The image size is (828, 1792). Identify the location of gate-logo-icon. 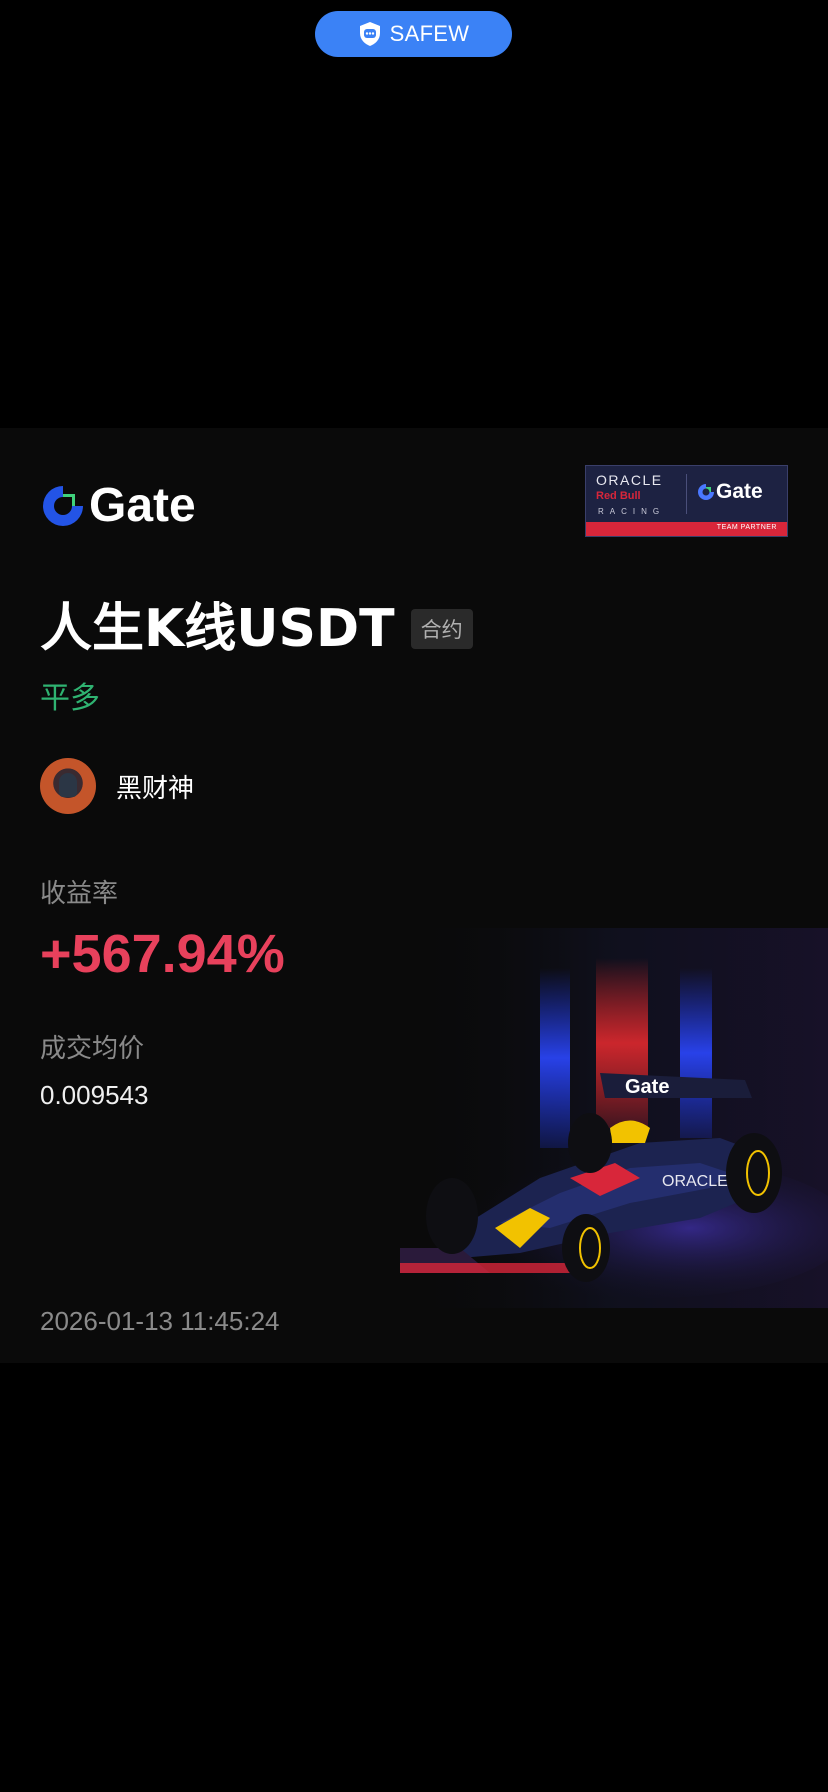
(63, 506).